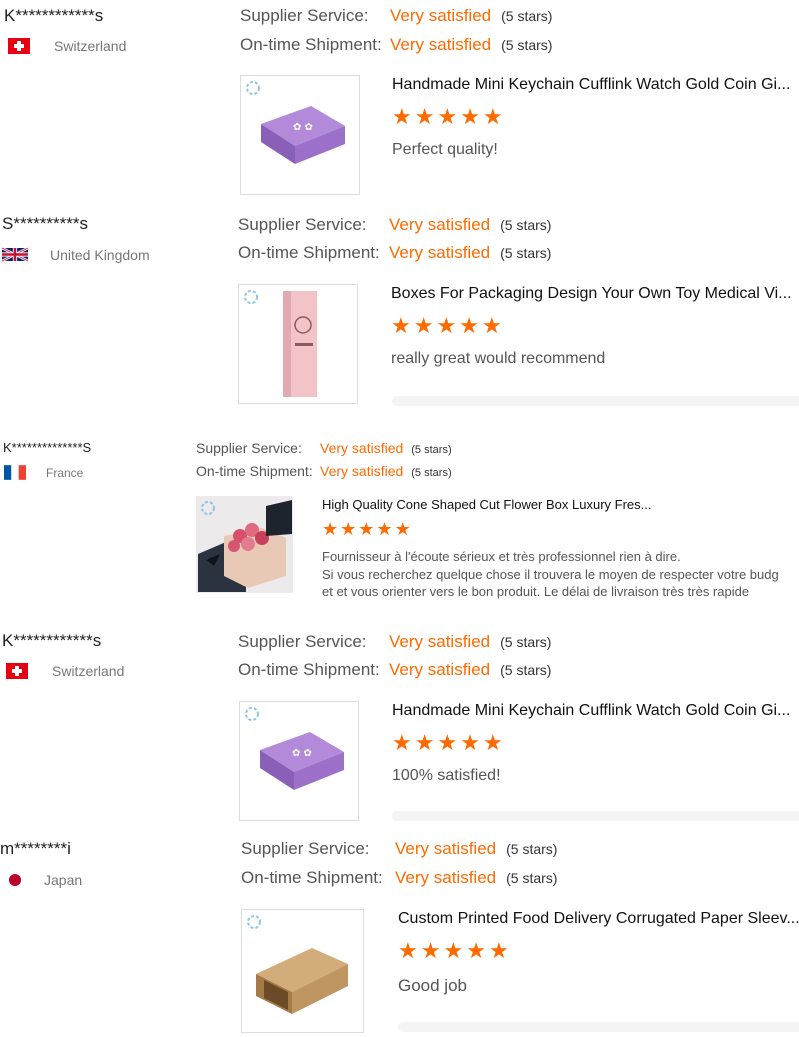 This screenshot has height=1037, width=799. What do you see at coordinates (15, 880) in the screenshot?
I see `japan-flag-icon` at bounding box center [15, 880].